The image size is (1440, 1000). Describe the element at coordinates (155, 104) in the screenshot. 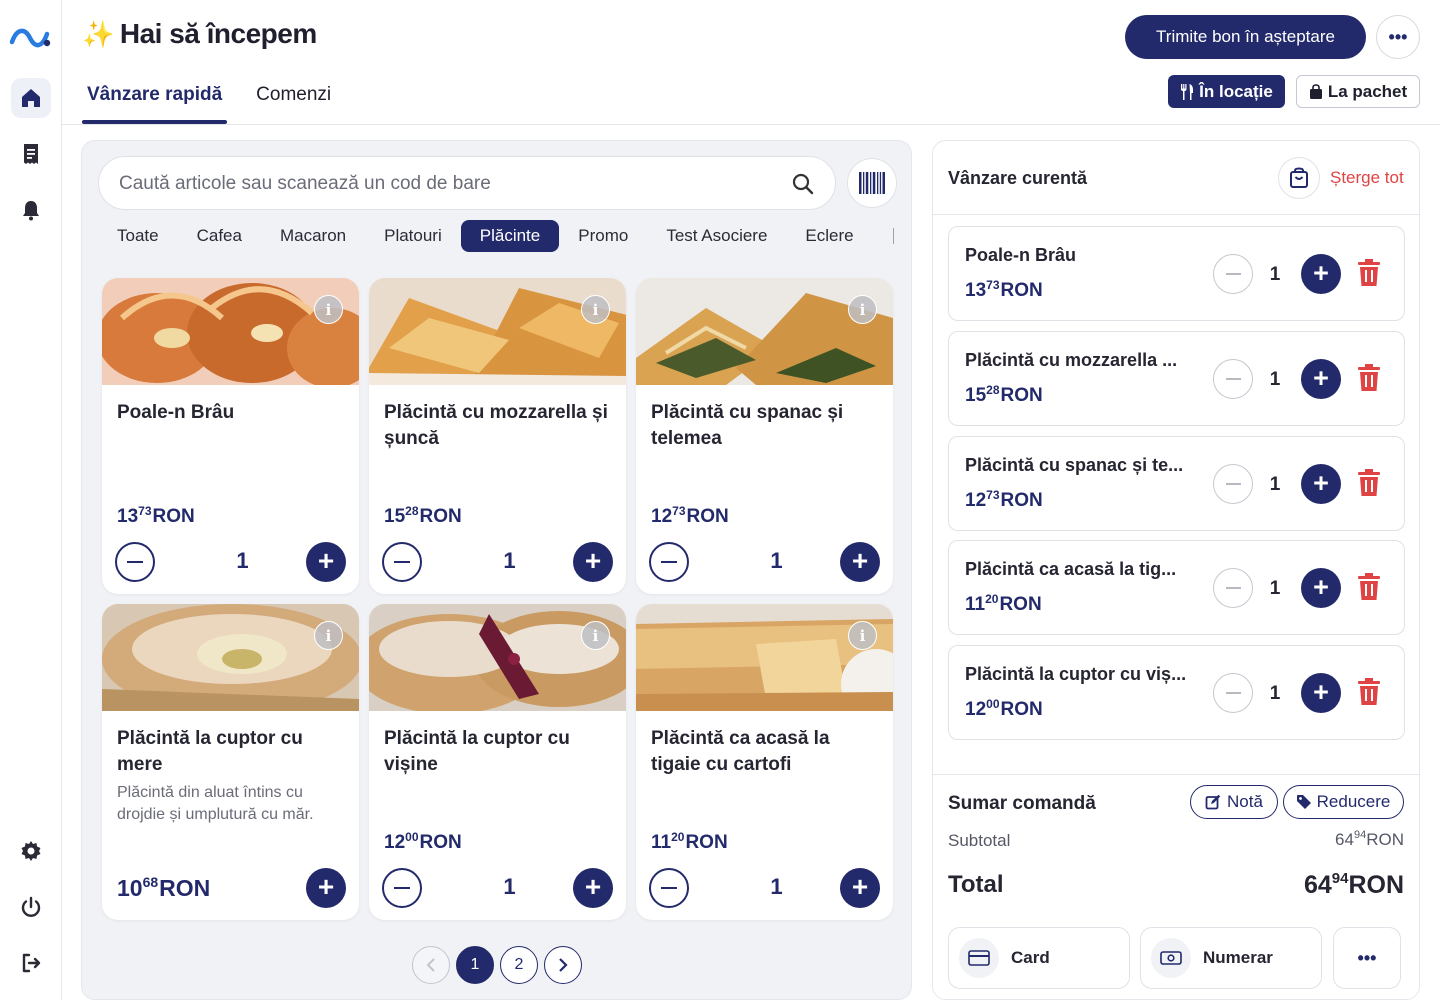

I see `tab-quick-sale: Vânzare rapidă` at that location.